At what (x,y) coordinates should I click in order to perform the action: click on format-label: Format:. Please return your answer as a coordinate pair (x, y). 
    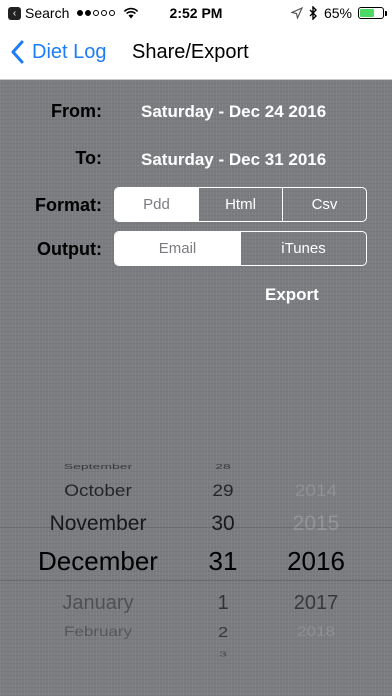
    Looking at the image, I should click on (68, 205).